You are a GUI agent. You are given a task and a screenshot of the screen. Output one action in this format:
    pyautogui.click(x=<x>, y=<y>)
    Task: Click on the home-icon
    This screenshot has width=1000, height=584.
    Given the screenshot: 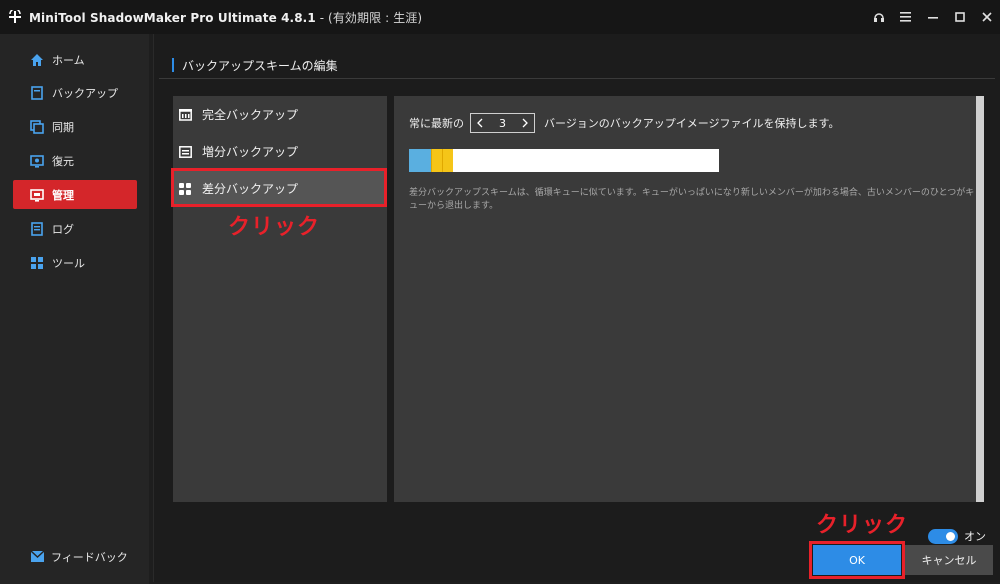 What is the action you would take?
    pyautogui.click(x=37, y=60)
    